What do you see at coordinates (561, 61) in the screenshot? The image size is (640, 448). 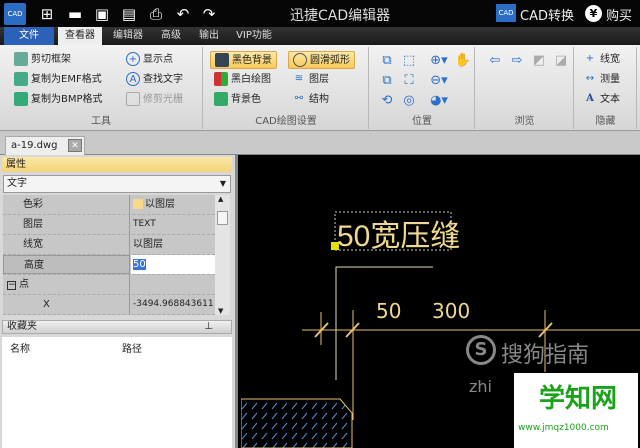 I see `next-page-icon: ◪` at bounding box center [561, 61].